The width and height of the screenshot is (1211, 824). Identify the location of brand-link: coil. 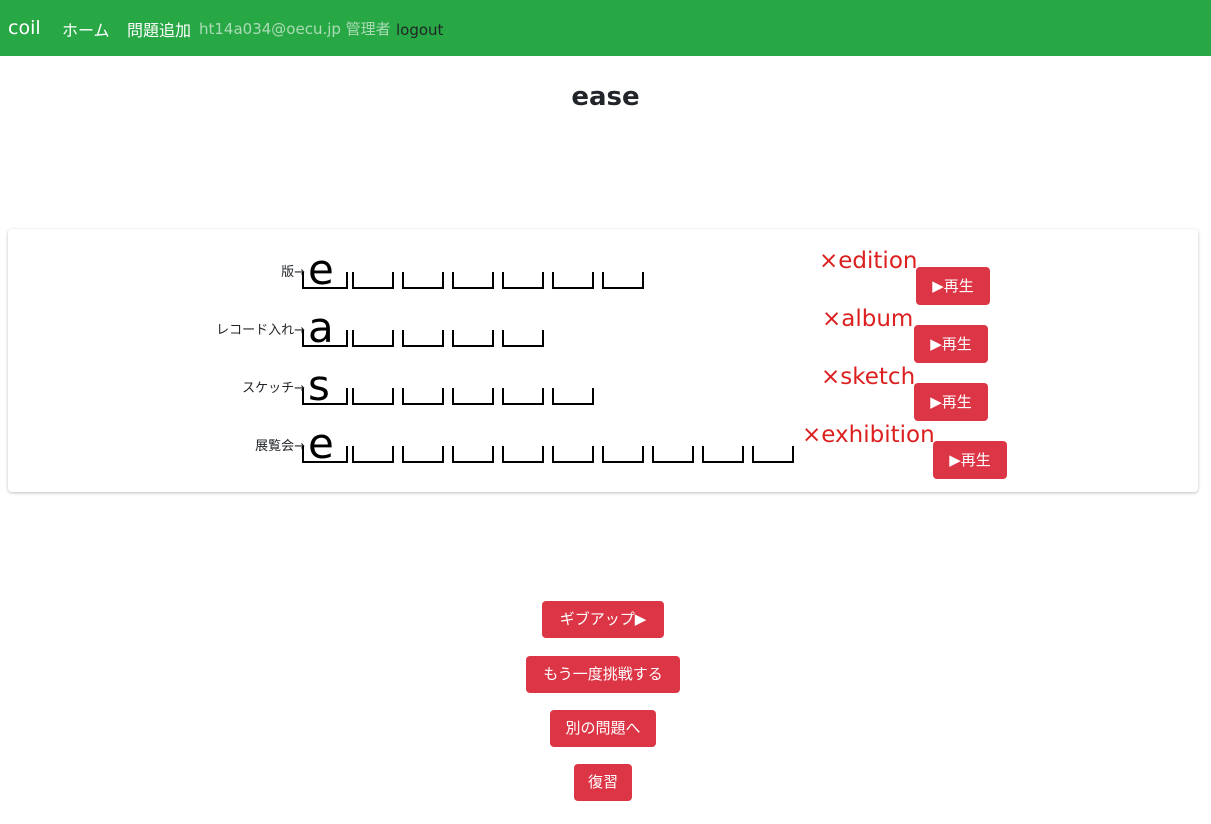
(24, 28).